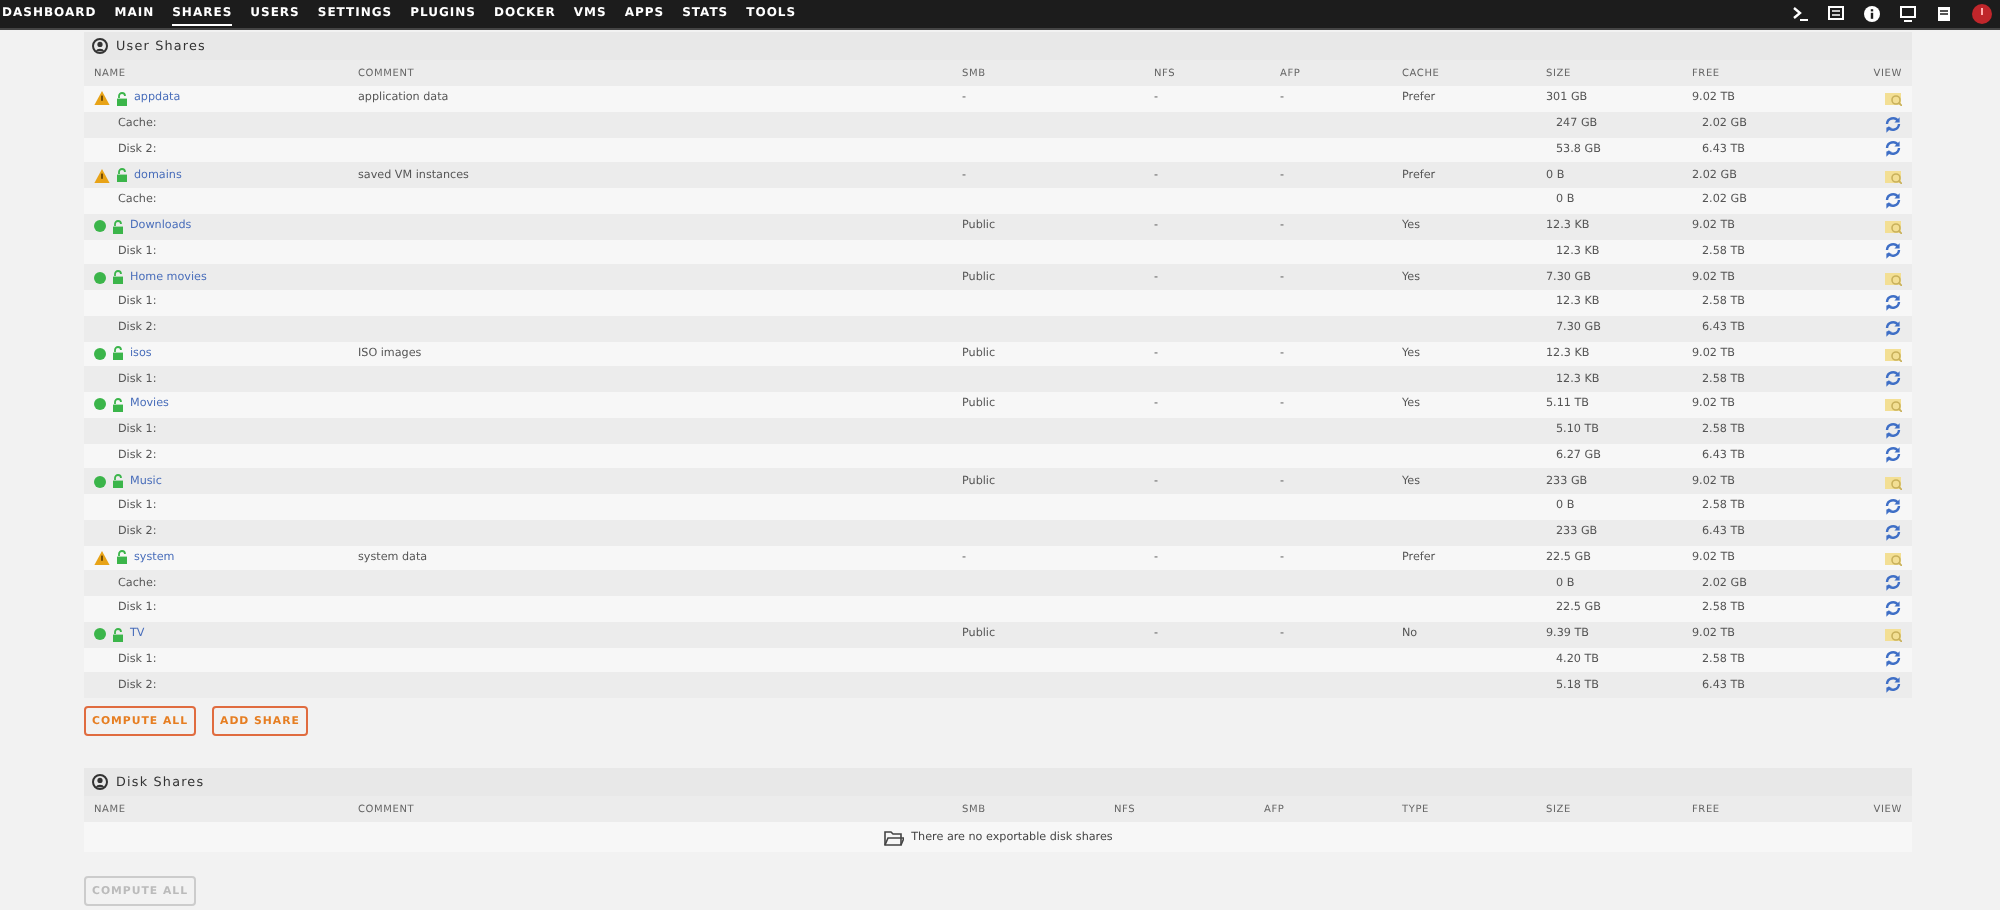 The image size is (2000, 910). I want to click on notes-icon, so click(1944, 14).